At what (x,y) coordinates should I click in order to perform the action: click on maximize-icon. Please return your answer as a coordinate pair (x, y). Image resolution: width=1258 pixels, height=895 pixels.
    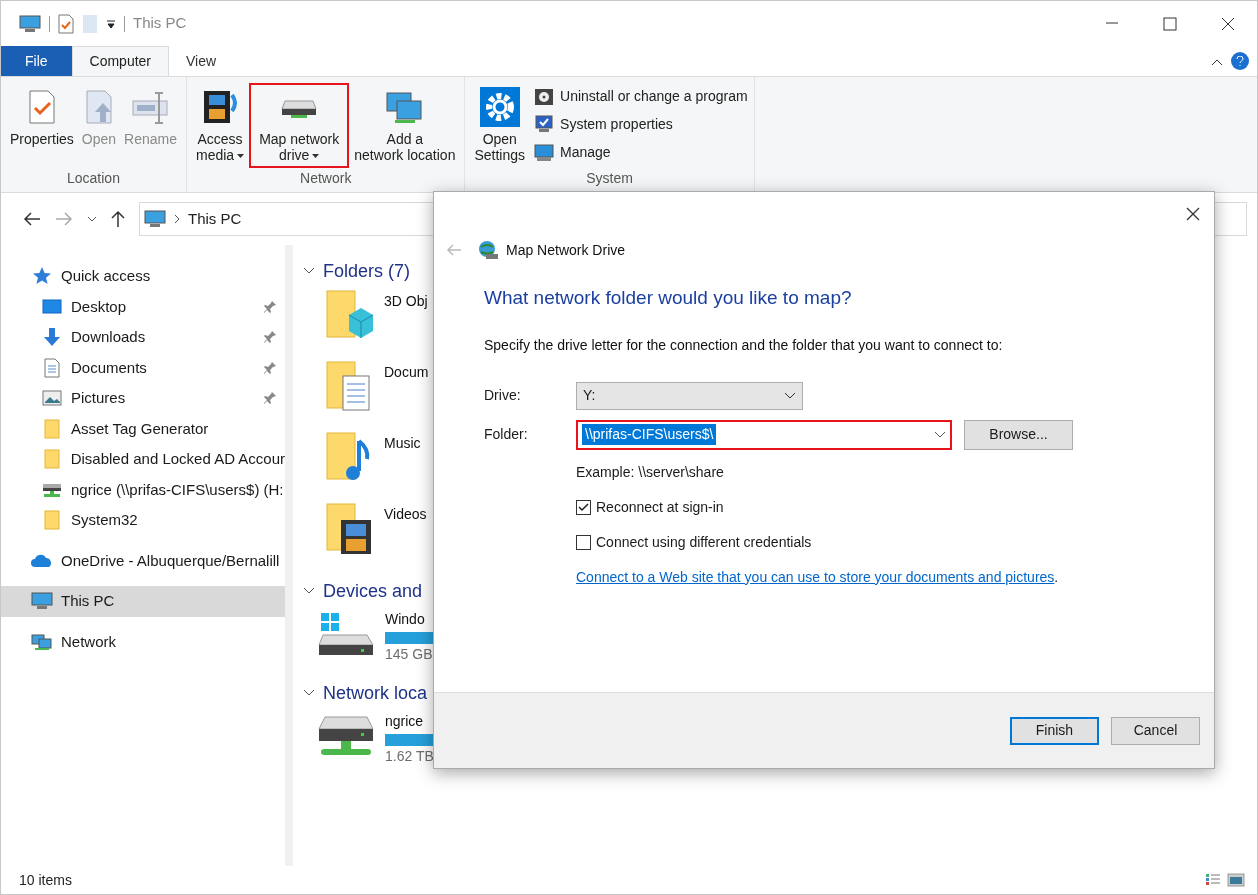
    Looking at the image, I should click on (1170, 23).